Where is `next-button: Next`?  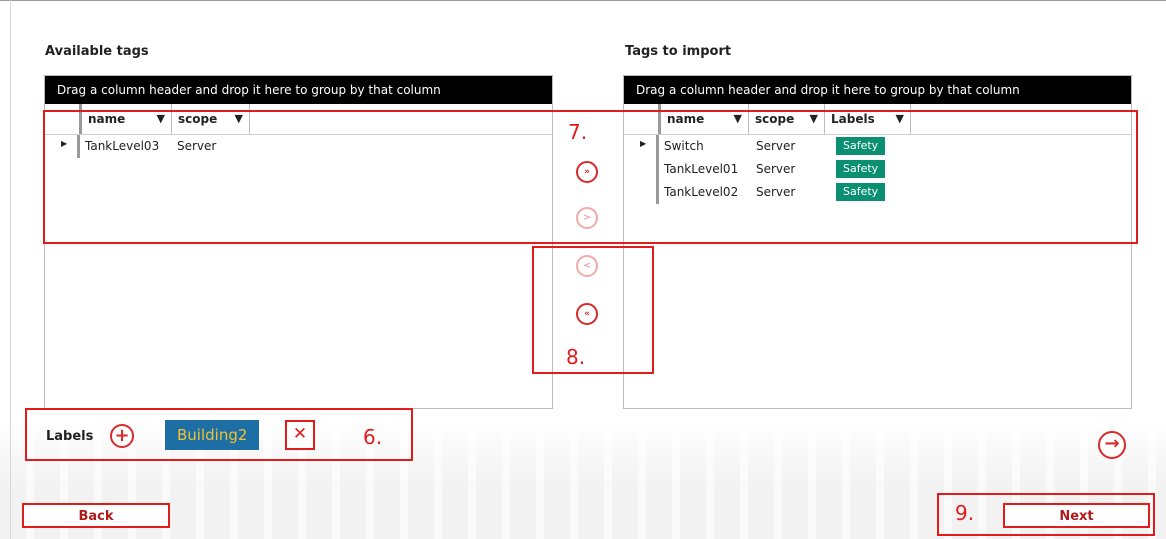
next-button: Next is located at coordinates (1076, 515).